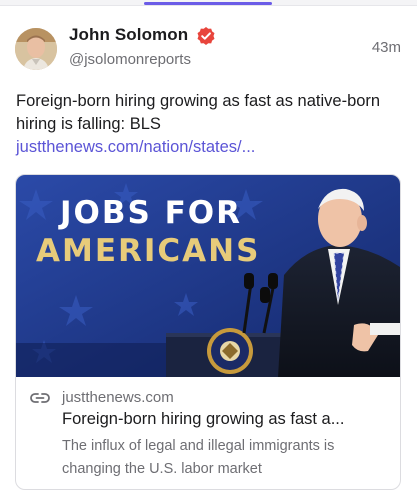 This screenshot has width=417, height=500. Describe the element at coordinates (386, 47) in the screenshot. I see `post-timestamp: 43m` at that location.